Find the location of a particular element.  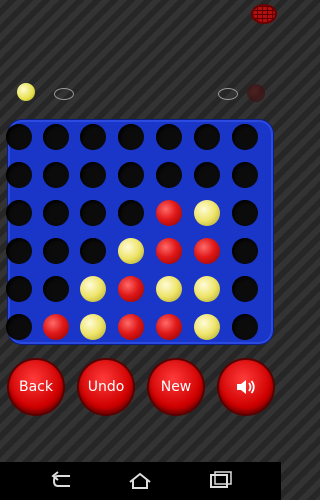

recents-icon is located at coordinates (220, 481).